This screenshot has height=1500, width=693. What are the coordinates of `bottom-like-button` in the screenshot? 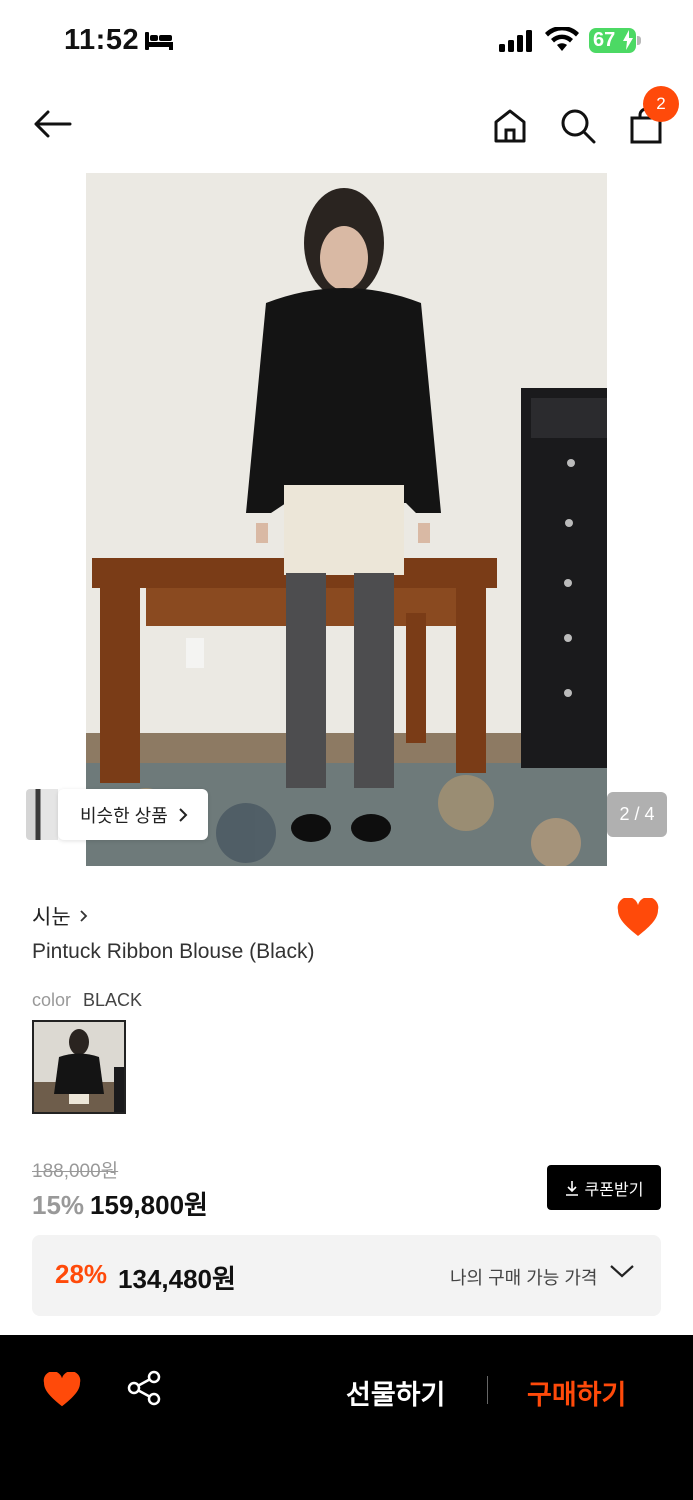 It's located at (62, 1389).